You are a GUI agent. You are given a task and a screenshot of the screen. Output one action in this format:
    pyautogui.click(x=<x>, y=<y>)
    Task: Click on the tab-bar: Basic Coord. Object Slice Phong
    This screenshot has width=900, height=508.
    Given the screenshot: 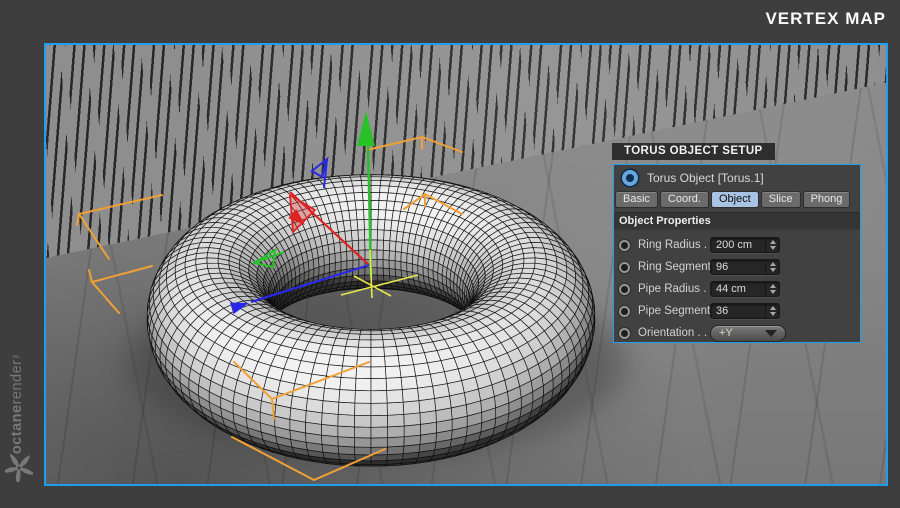 What is the action you would take?
    pyautogui.click(x=737, y=199)
    